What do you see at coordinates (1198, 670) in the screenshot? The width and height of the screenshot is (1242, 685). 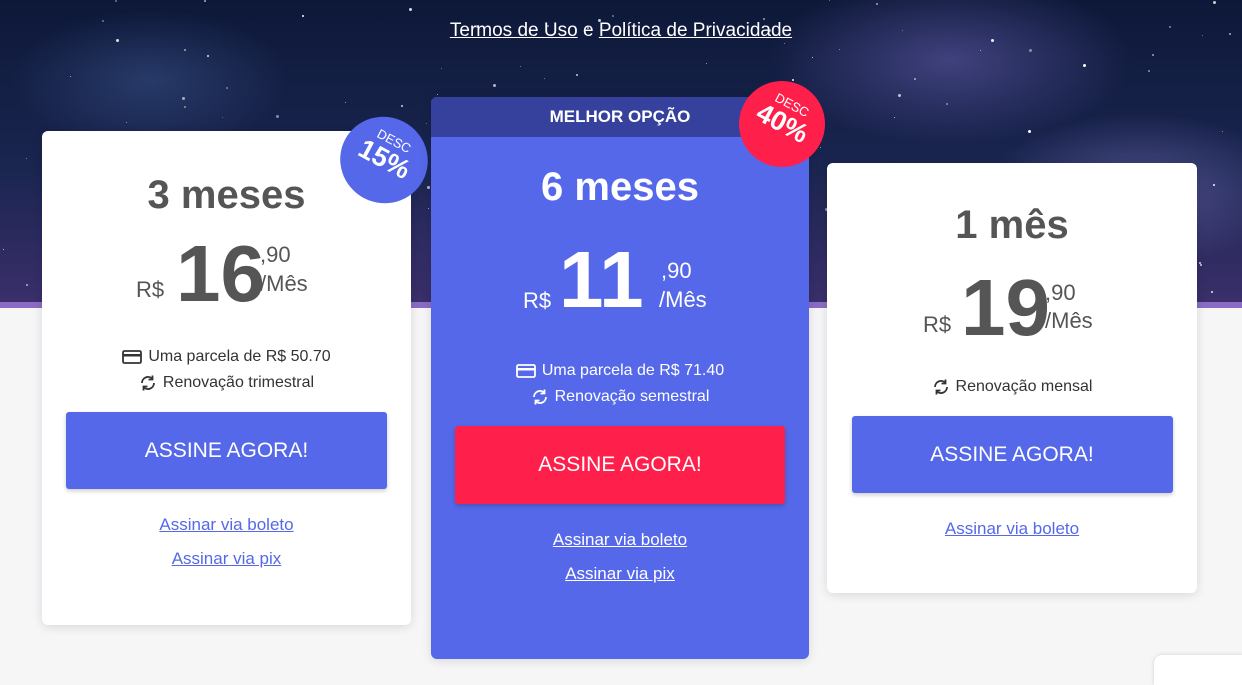 I see `corner-widget` at bounding box center [1198, 670].